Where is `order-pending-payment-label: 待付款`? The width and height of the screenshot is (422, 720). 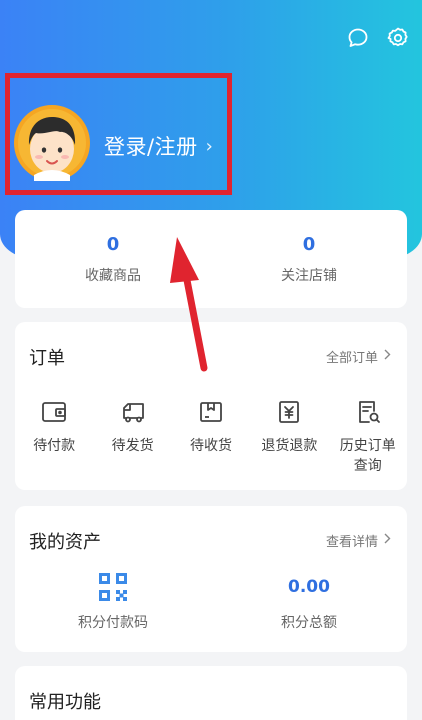 order-pending-payment-label: 待付款 is located at coordinates (54, 446).